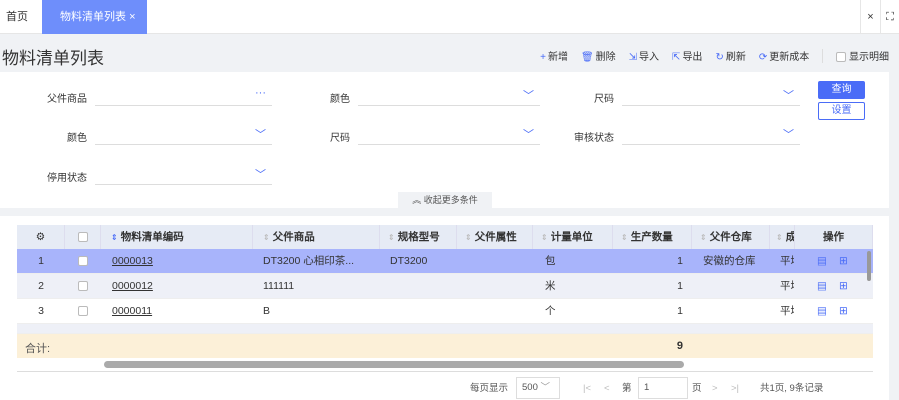 The width and height of the screenshot is (899, 400). What do you see at coordinates (719, 57) in the screenshot?
I see `refresh-icon: ↻` at bounding box center [719, 57].